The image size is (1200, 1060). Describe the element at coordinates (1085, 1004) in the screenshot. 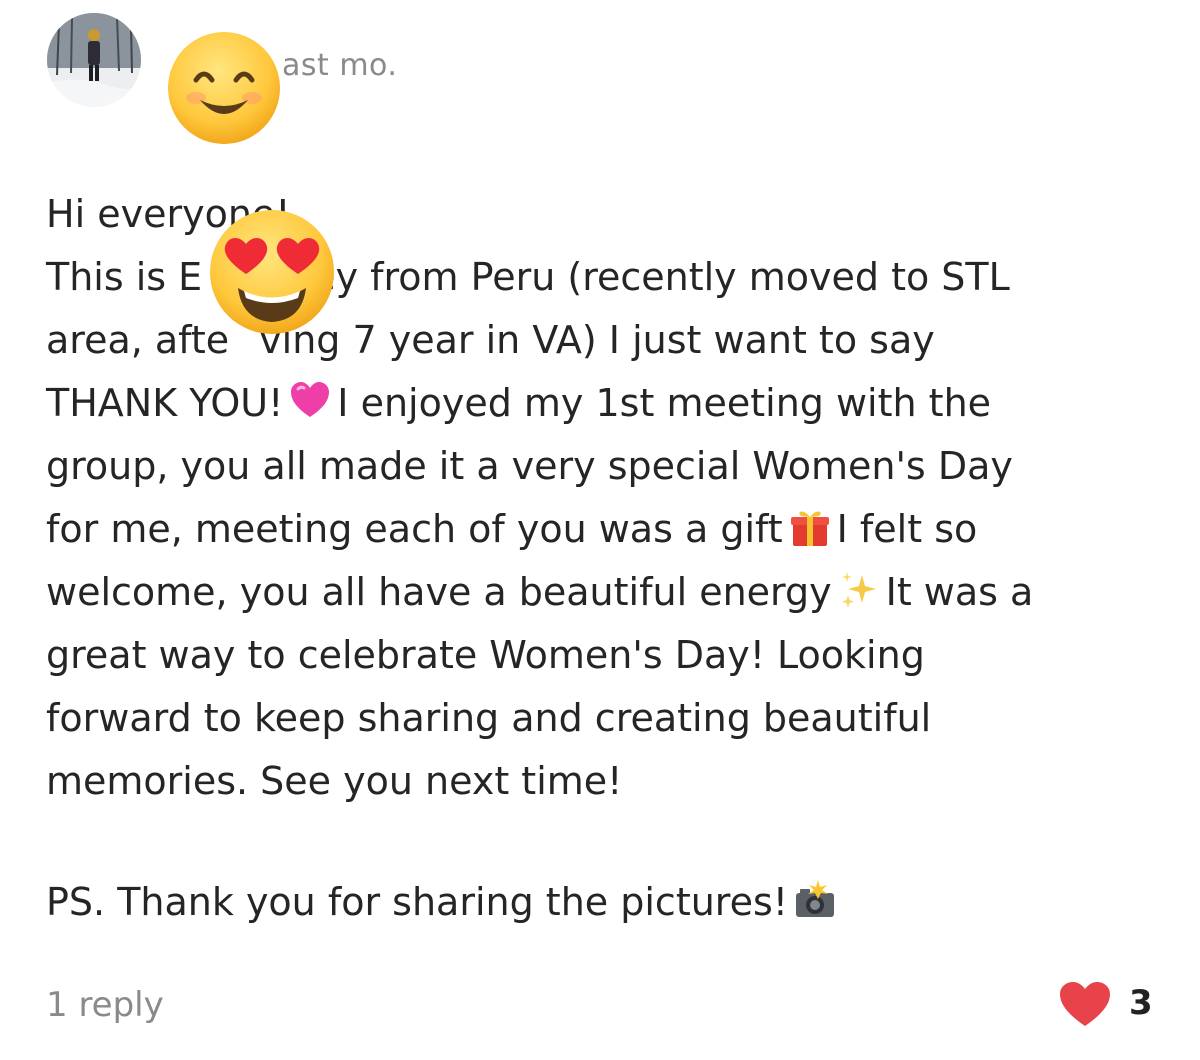

I see `like-heart-icon` at that location.